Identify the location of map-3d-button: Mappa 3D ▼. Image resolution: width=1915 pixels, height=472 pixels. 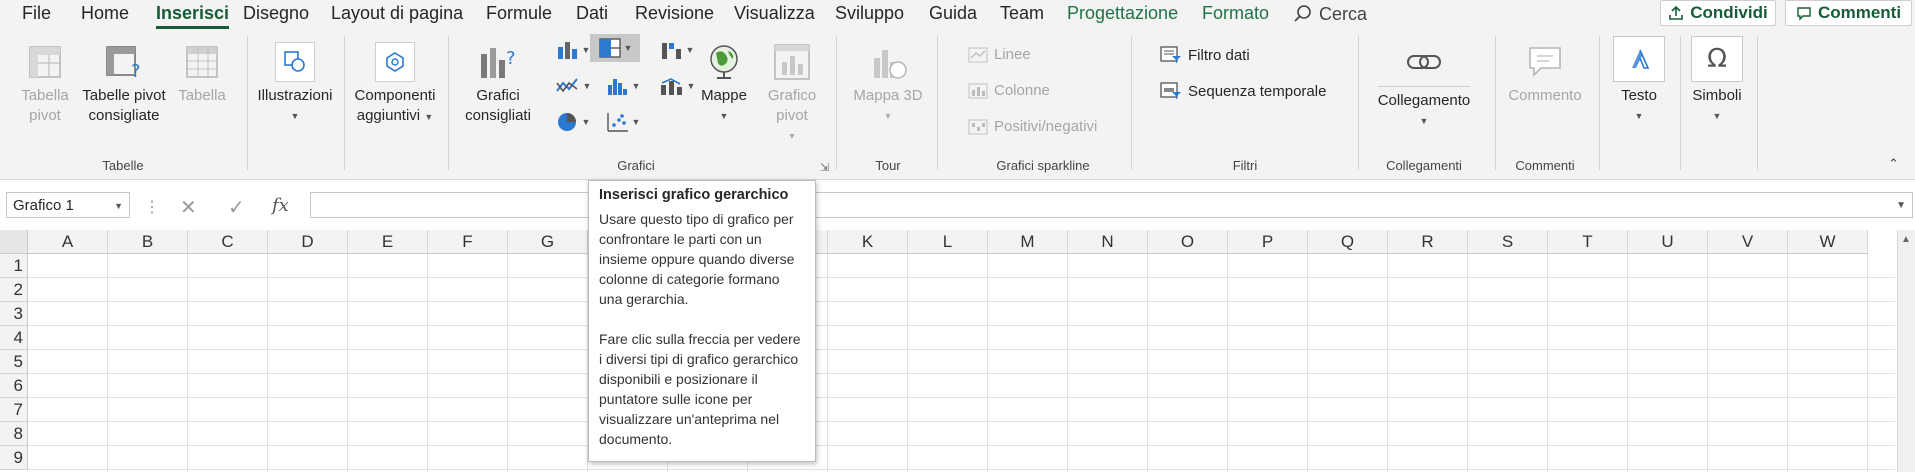
(888, 82).